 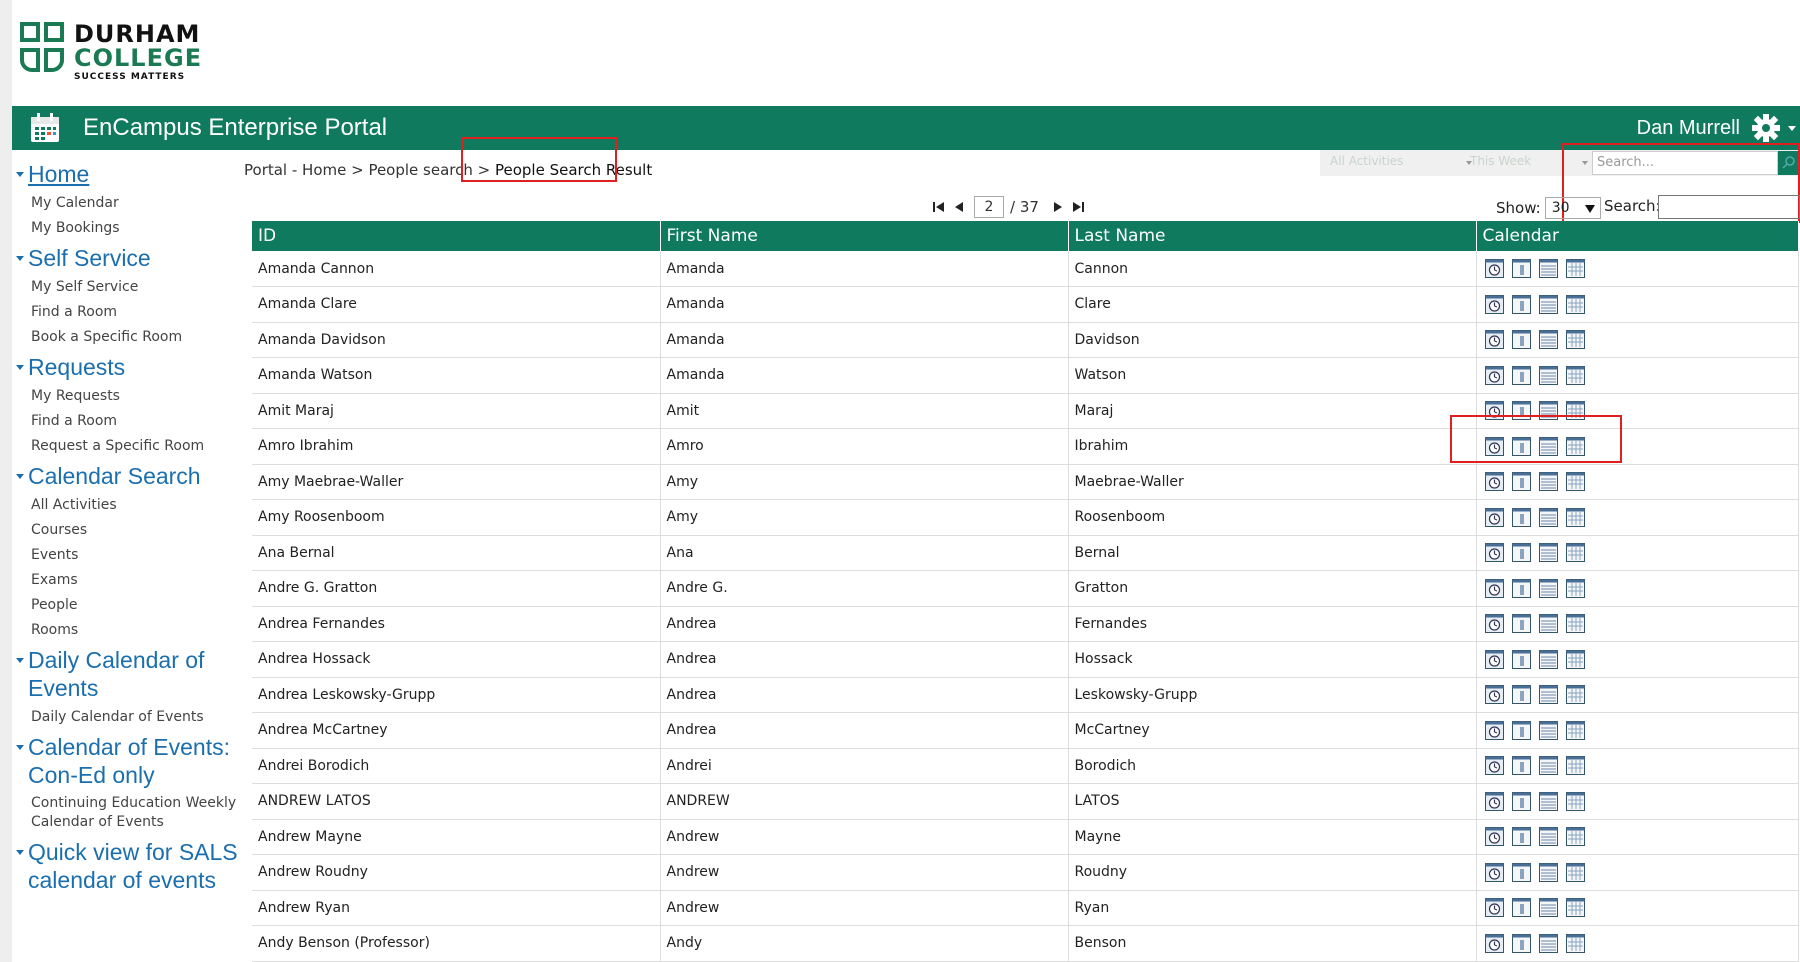 What do you see at coordinates (128, 555) in the screenshot?
I see `sidebar-item: Events` at bounding box center [128, 555].